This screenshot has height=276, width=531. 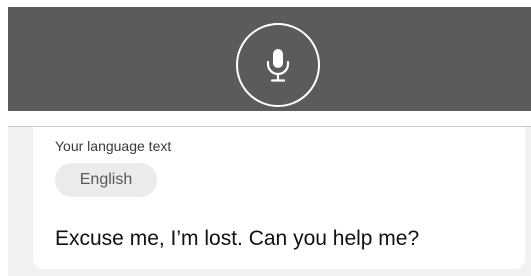 I want to click on language-chip: English, so click(x=106, y=180).